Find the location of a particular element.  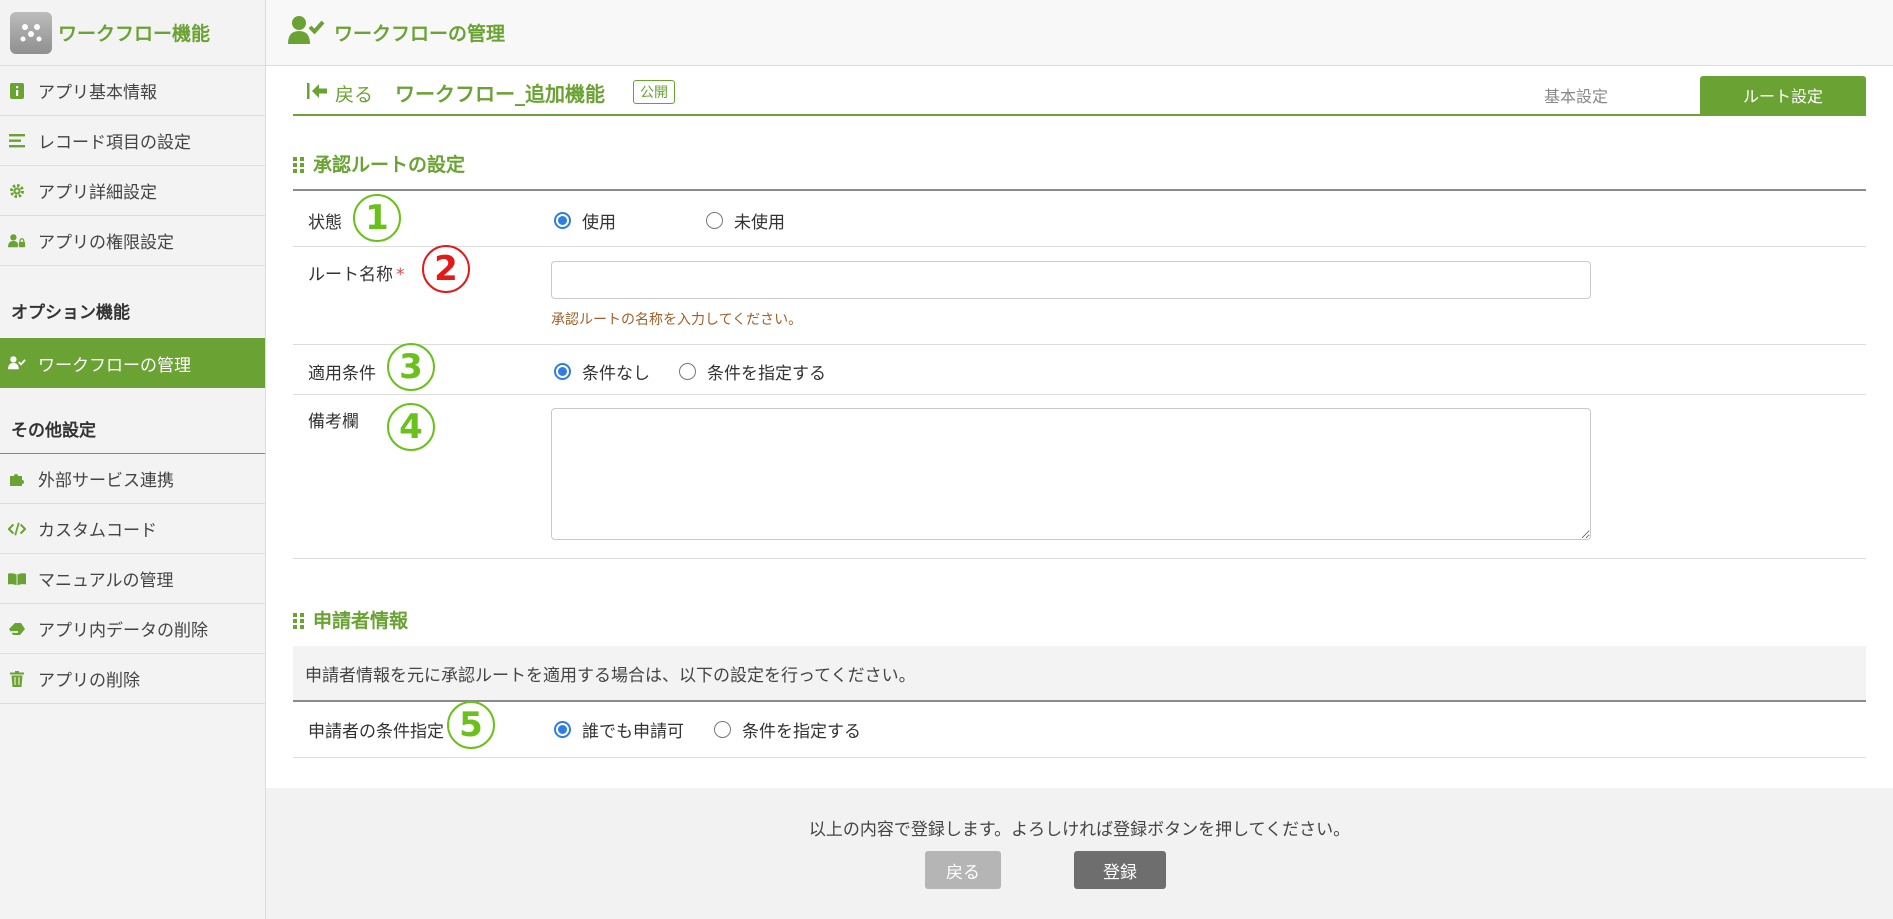

app-name: ワークフロー機能 is located at coordinates (134, 34).